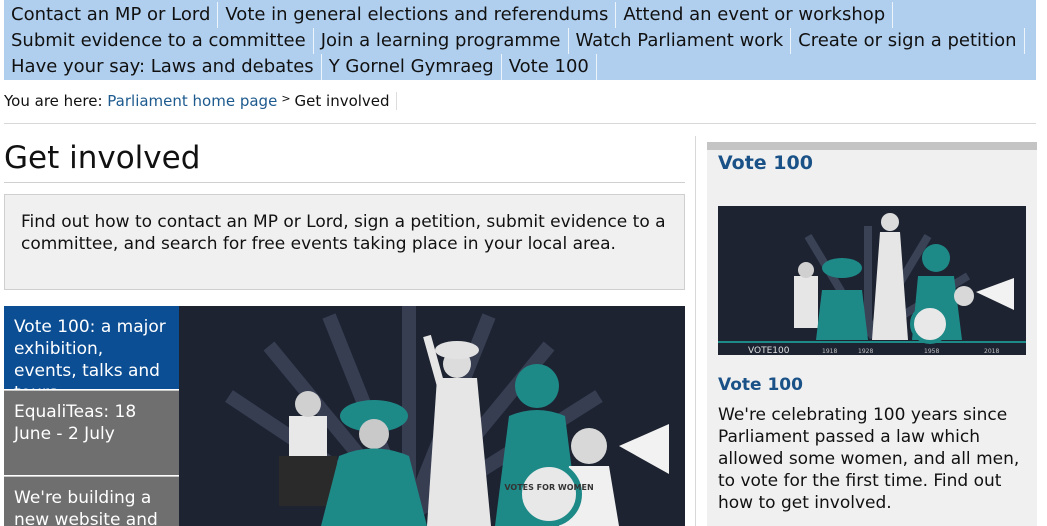  What do you see at coordinates (872, 146) in the screenshot?
I see `sidebar-top-bar` at bounding box center [872, 146].